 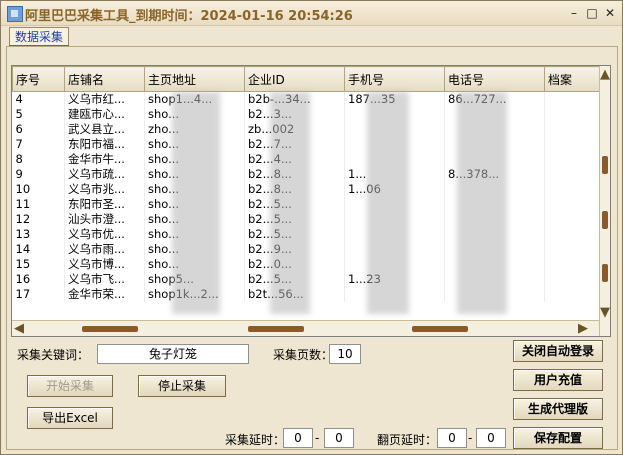 What do you see at coordinates (38, 279) in the screenshot?
I see `table-cell: 16` at bounding box center [38, 279].